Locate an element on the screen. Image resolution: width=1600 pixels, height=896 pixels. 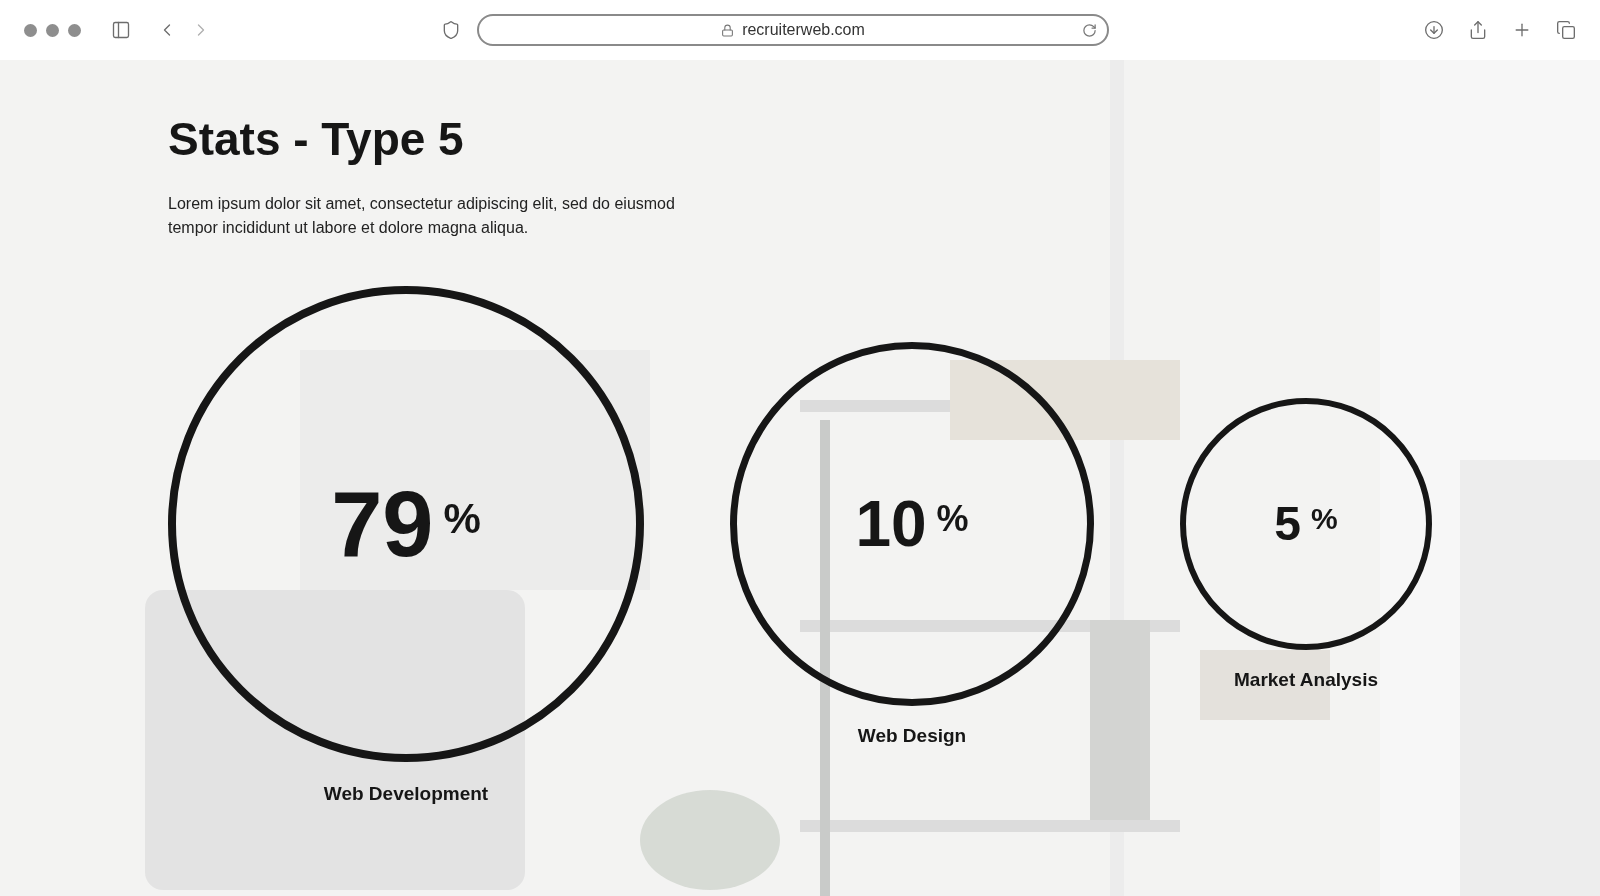
stat-value: 5 is located at coordinates (1287, 524).